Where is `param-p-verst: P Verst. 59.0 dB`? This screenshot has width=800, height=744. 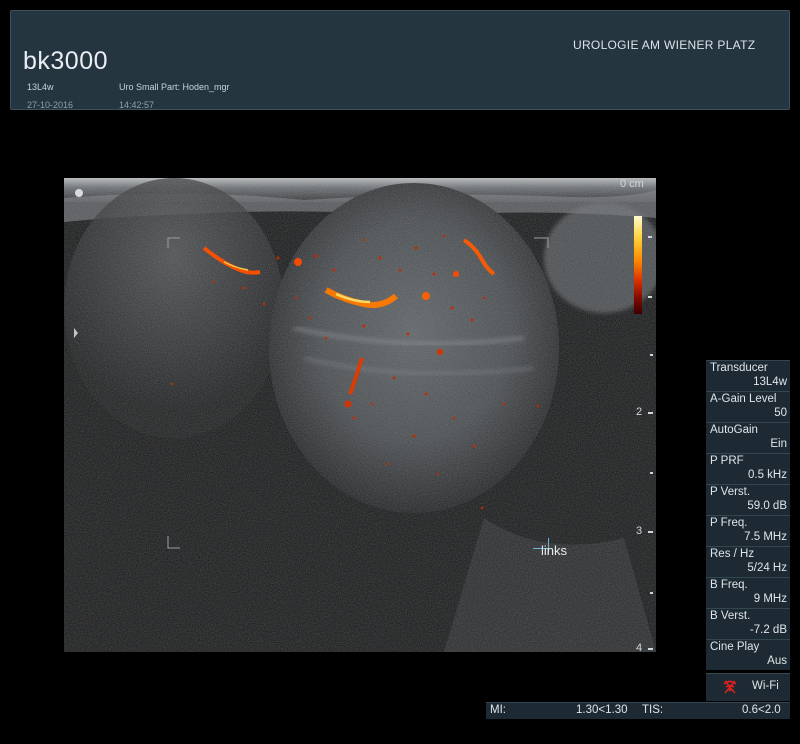 param-p-verst: P Verst. 59.0 dB is located at coordinates (748, 499).